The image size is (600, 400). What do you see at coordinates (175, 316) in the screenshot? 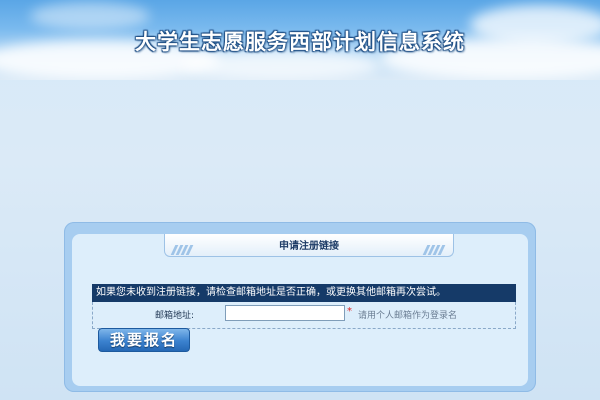
I see `email-label: 邮箱地址:` at bounding box center [175, 316].